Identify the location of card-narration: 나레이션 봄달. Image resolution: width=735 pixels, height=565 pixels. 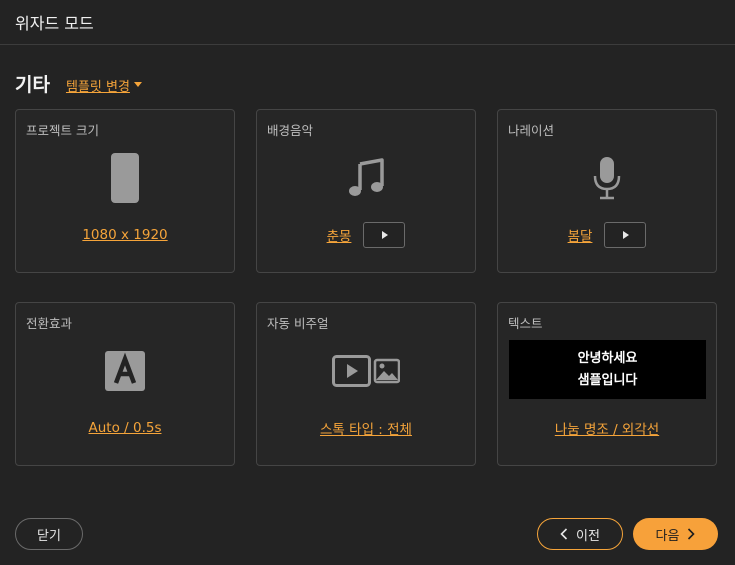
(607, 191).